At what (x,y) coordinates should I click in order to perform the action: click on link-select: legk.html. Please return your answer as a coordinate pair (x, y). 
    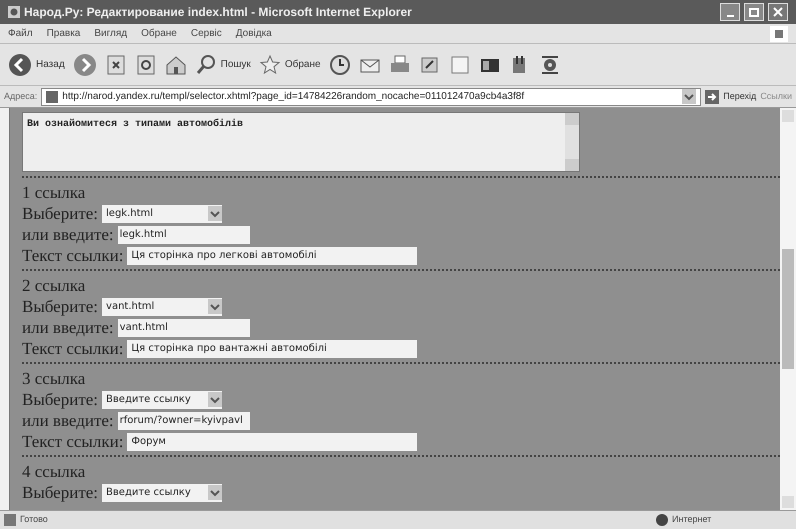
    Looking at the image, I should click on (162, 213).